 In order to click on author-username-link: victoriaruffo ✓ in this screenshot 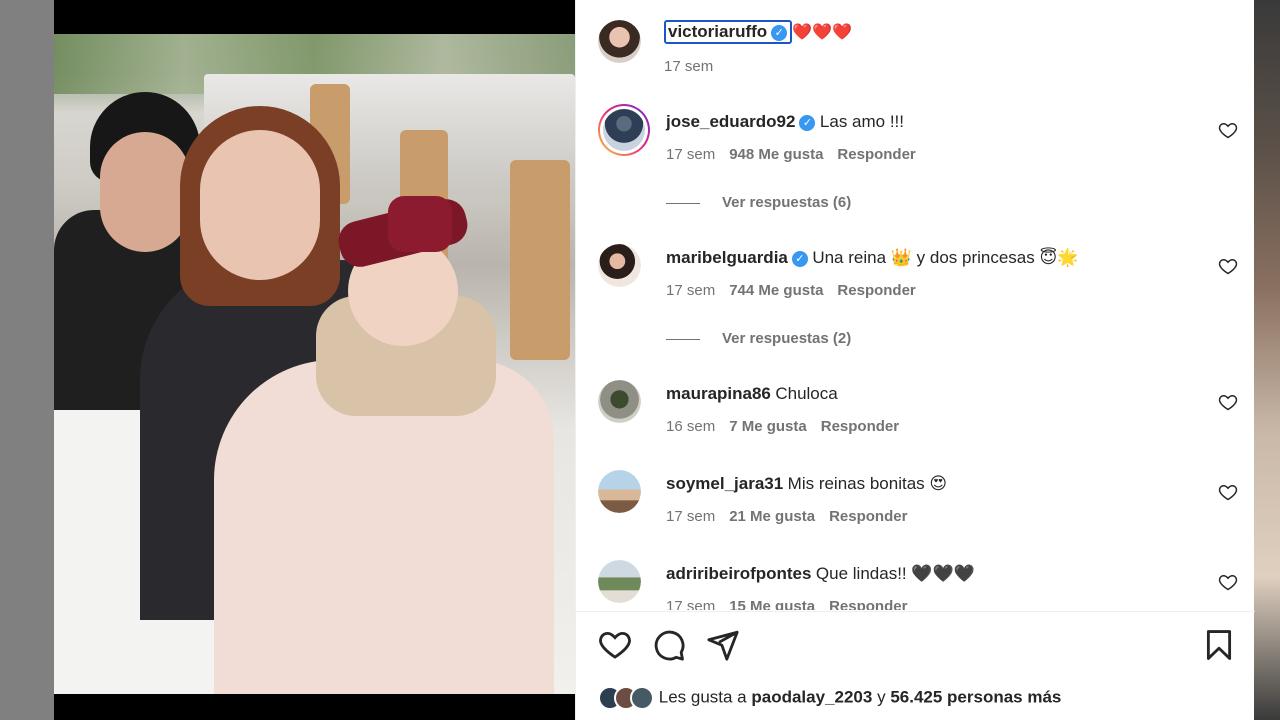, I will do `click(728, 32)`.